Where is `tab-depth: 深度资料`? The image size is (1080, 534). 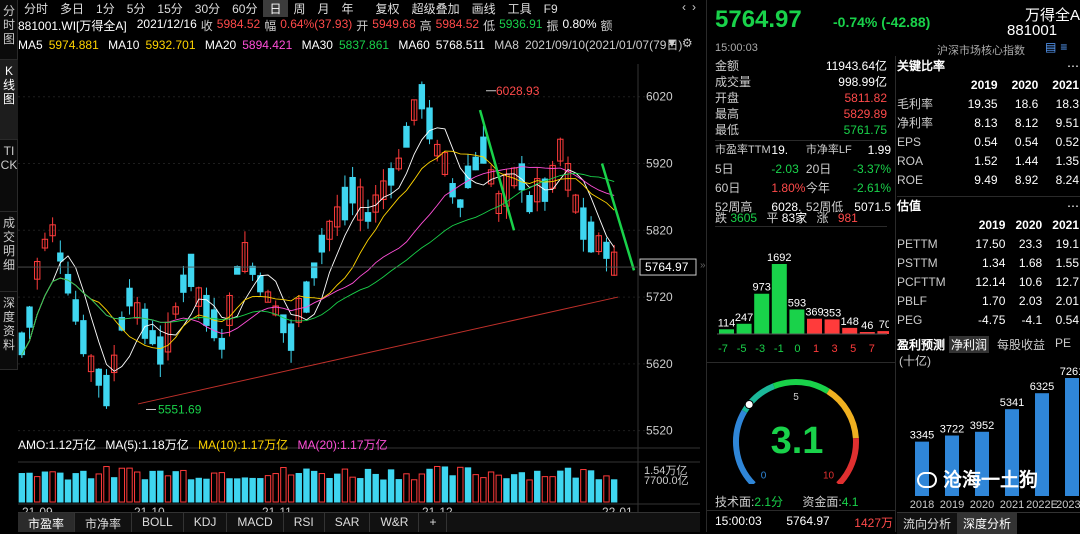
tab-depth: 深度资料 is located at coordinates (9, 331).